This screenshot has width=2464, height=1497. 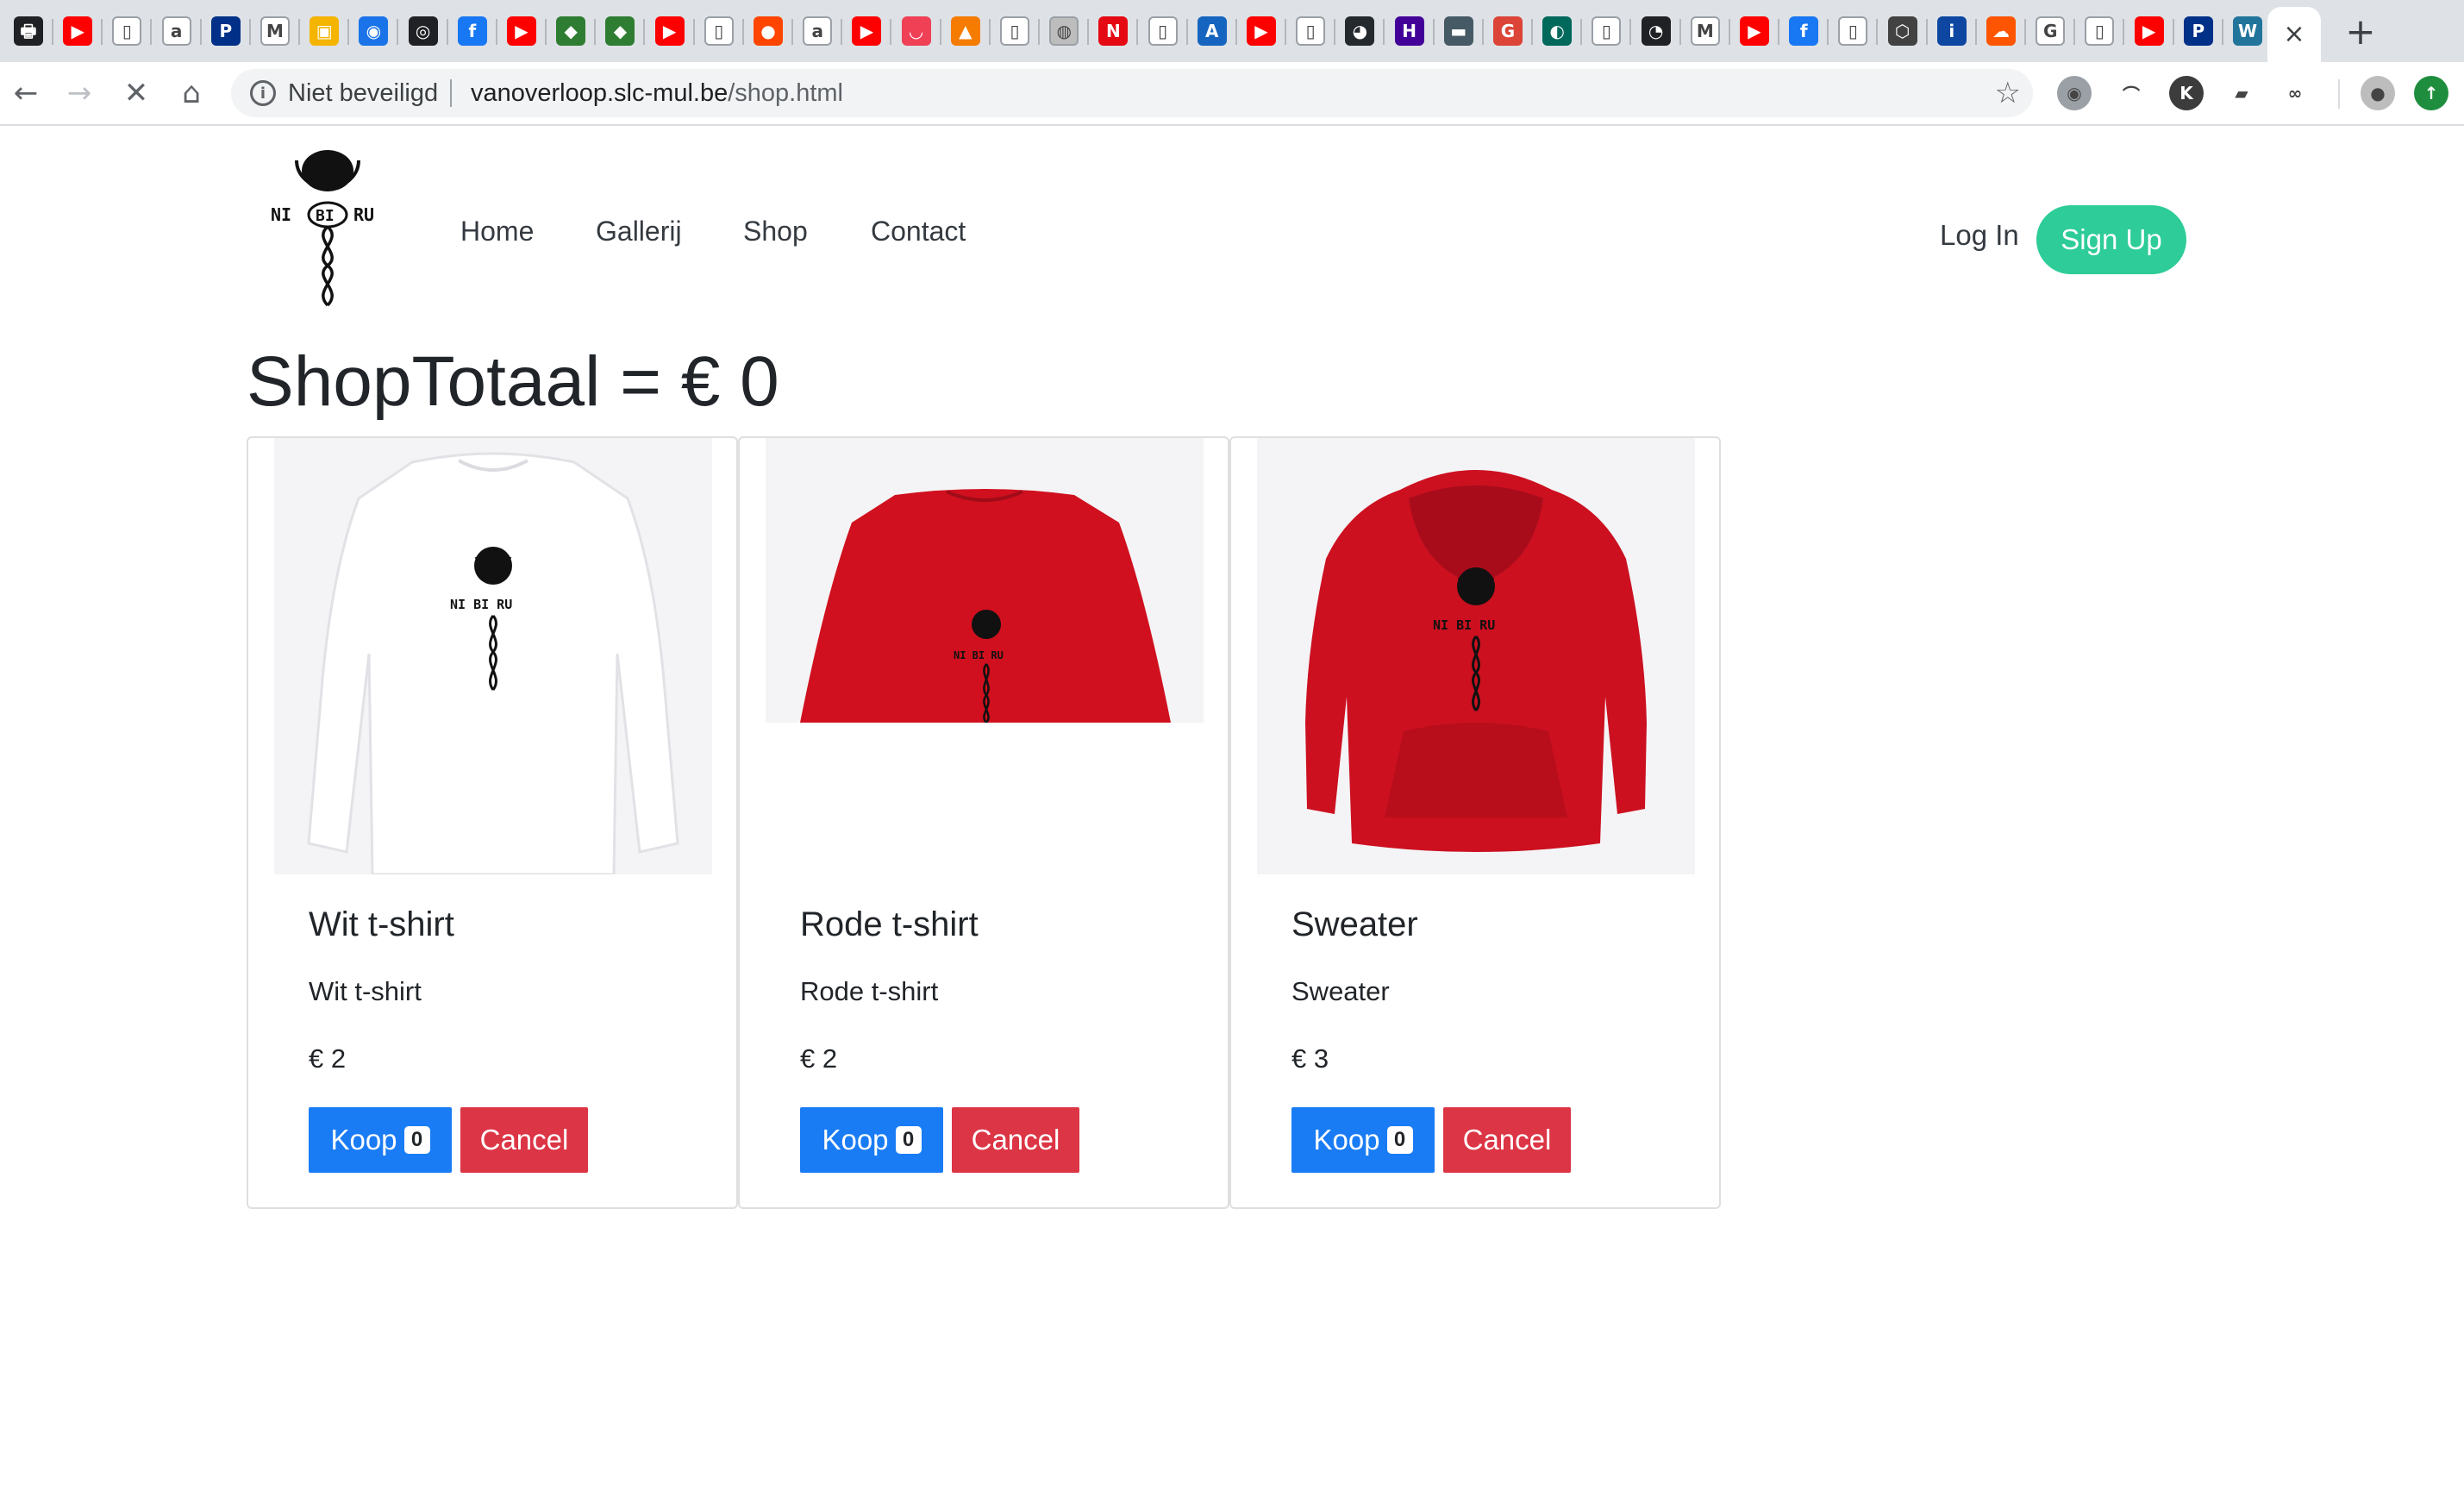 What do you see at coordinates (1476, 656) in the screenshot?
I see `red-hoodie-image: NI BI RU` at bounding box center [1476, 656].